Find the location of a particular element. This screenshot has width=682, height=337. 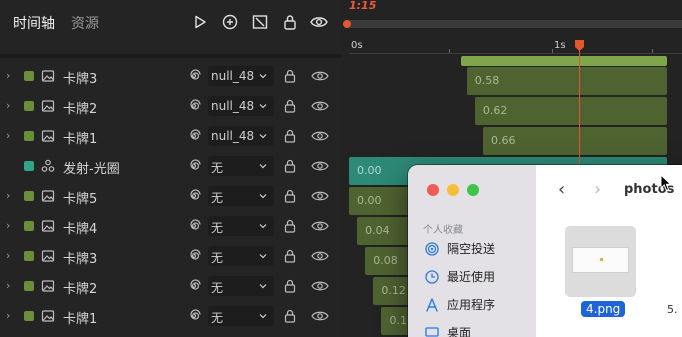

layer-clip: 0.58 is located at coordinates (566, 81).